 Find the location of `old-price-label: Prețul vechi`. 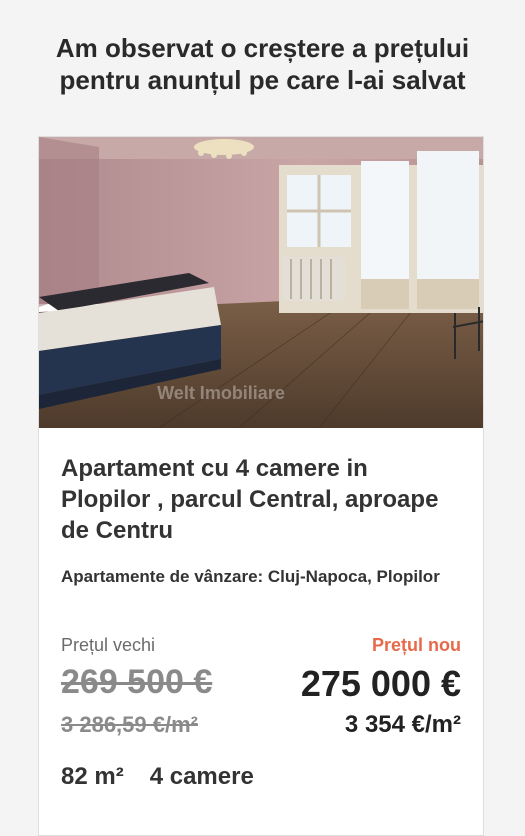

old-price-label: Prețul vechi is located at coordinates (108, 645).